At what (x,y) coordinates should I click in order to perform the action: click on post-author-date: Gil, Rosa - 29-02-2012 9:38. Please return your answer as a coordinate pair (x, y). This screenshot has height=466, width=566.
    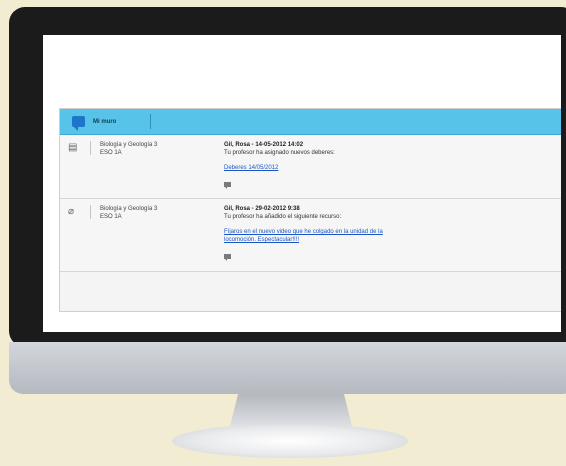
    Looking at the image, I should click on (262, 209).